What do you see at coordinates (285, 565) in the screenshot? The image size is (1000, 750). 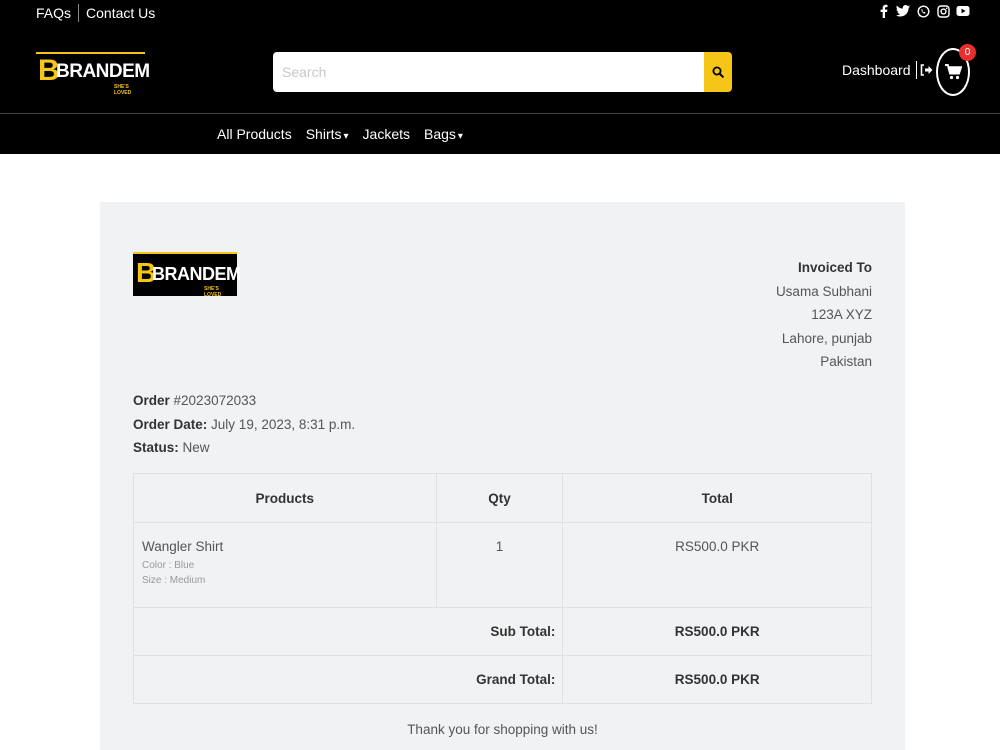 I see `product-cell: Wangler Shirt Color : Blue Size : Medium` at bounding box center [285, 565].